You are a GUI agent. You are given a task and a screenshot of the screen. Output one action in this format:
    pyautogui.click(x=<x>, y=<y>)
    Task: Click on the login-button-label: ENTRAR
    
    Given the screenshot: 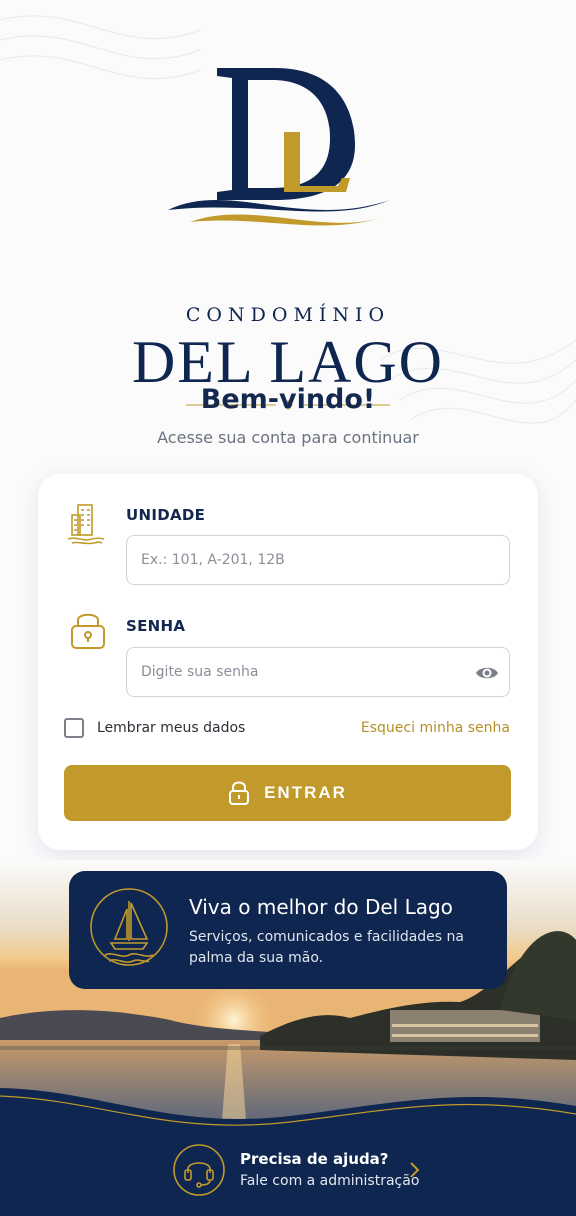 What is the action you would take?
    pyautogui.click(x=305, y=792)
    